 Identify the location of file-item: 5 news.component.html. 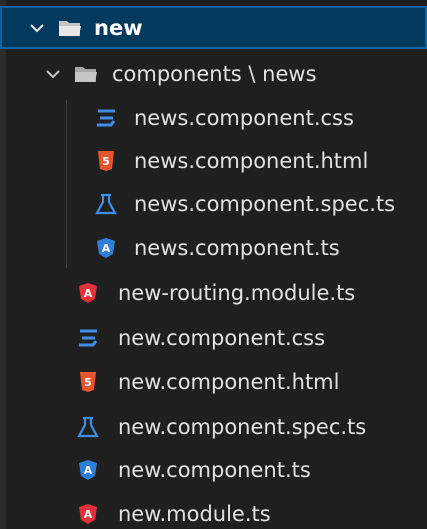
(213, 160).